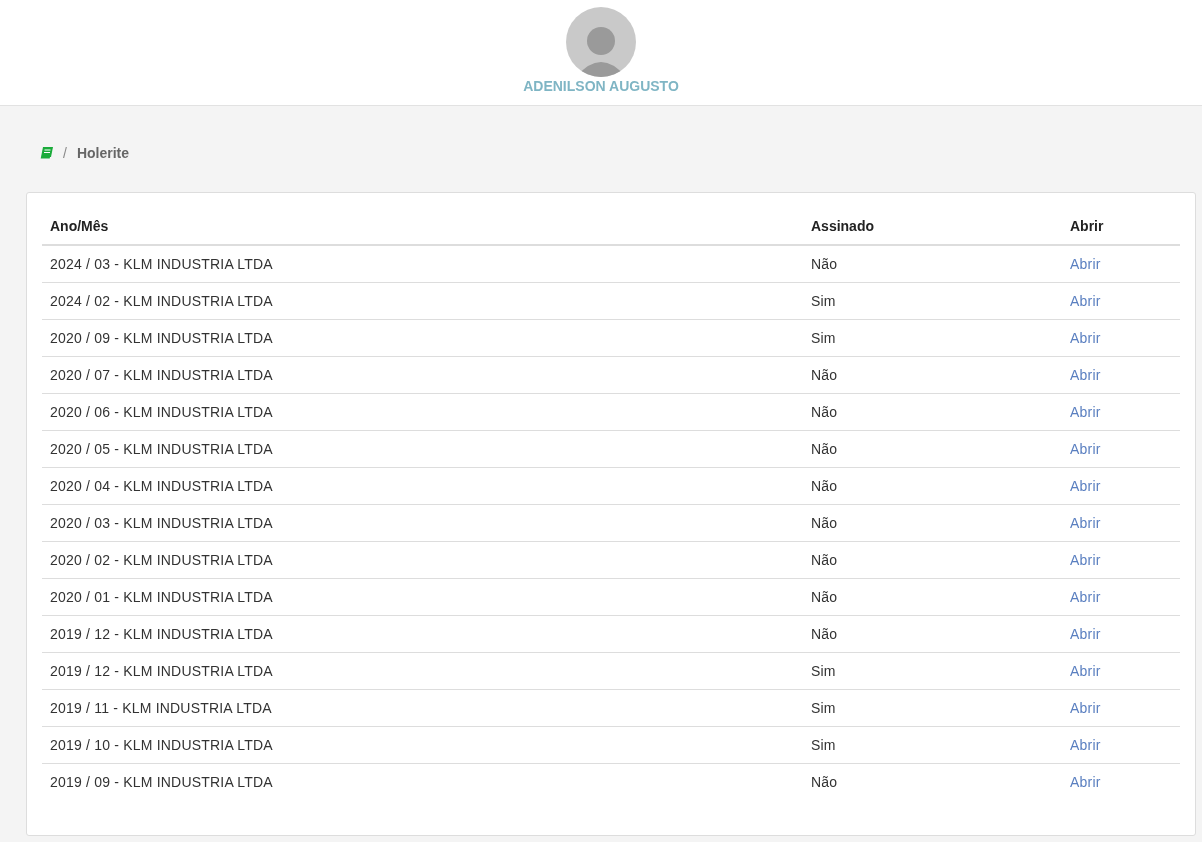 The height and width of the screenshot is (842, 1202). I want to click on period-cell: 2020 / 03 - KLM INDUSTRIA LTDA, so click(422, 523).